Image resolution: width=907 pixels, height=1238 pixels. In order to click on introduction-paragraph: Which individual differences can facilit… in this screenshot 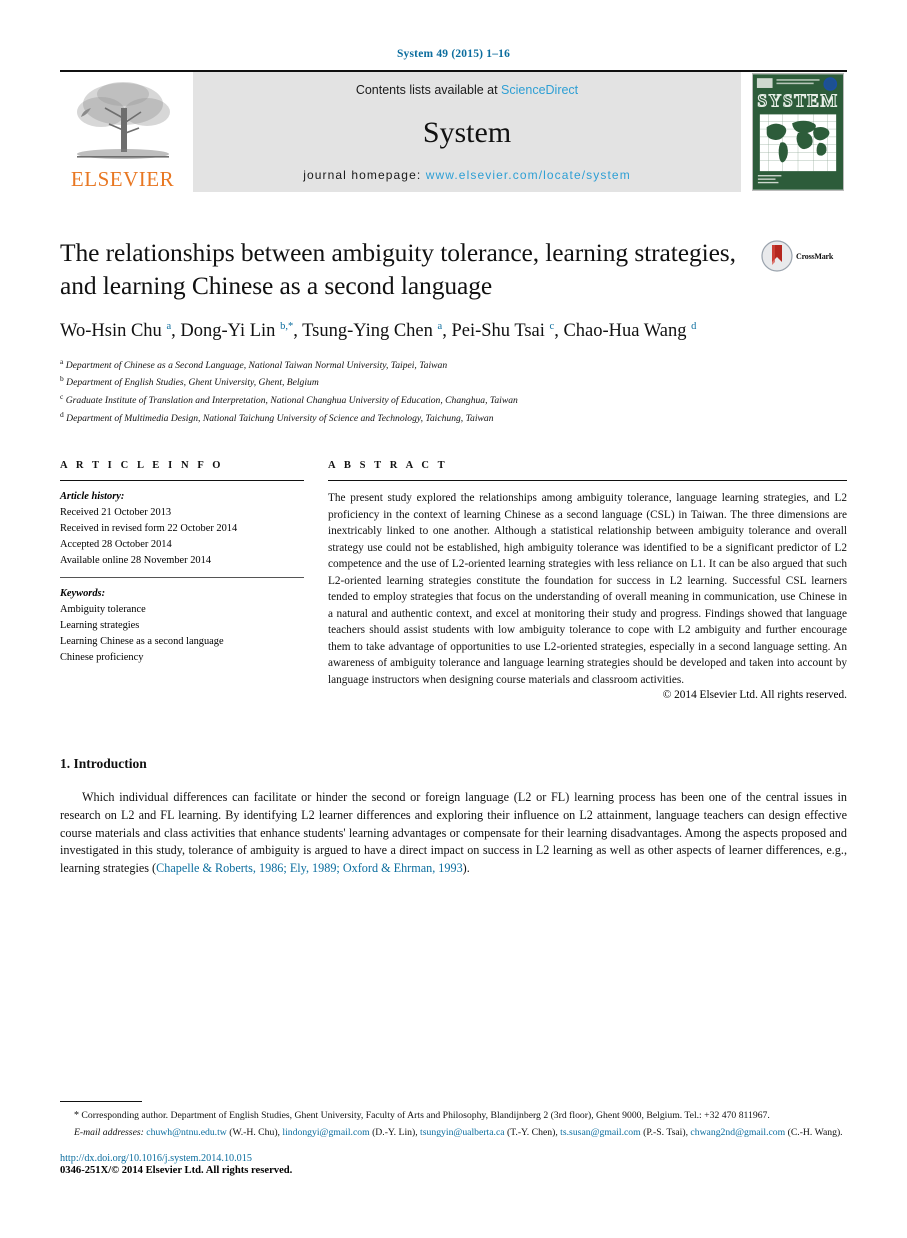, I will do `click(453, 833)`.